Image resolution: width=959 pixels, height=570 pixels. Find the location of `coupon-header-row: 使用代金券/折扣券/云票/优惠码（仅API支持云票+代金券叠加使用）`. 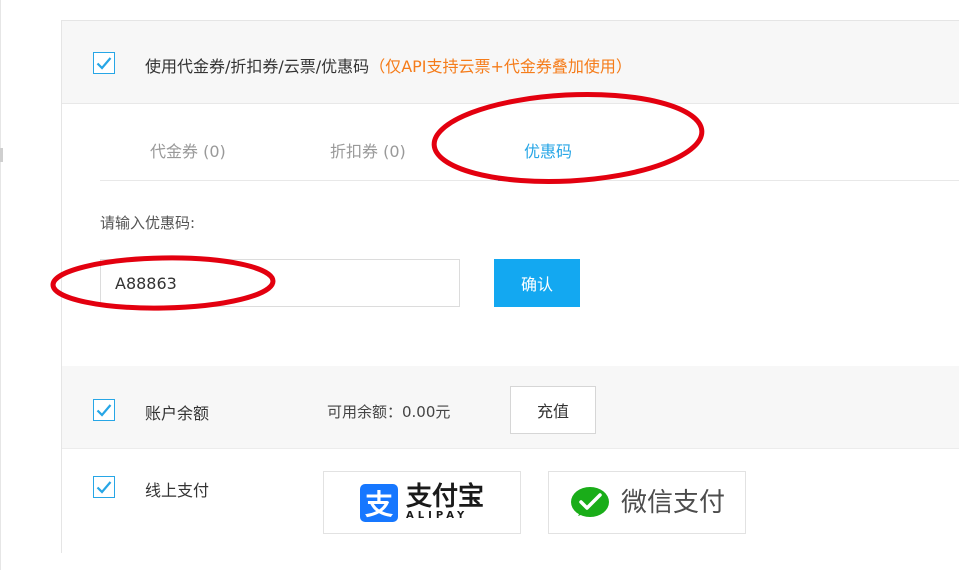

coupon-header-row: 使用代金券/折扣券/云票/优惠码（仅API支持云票+代金券叠加使用） is located at coordinates (510, 62).